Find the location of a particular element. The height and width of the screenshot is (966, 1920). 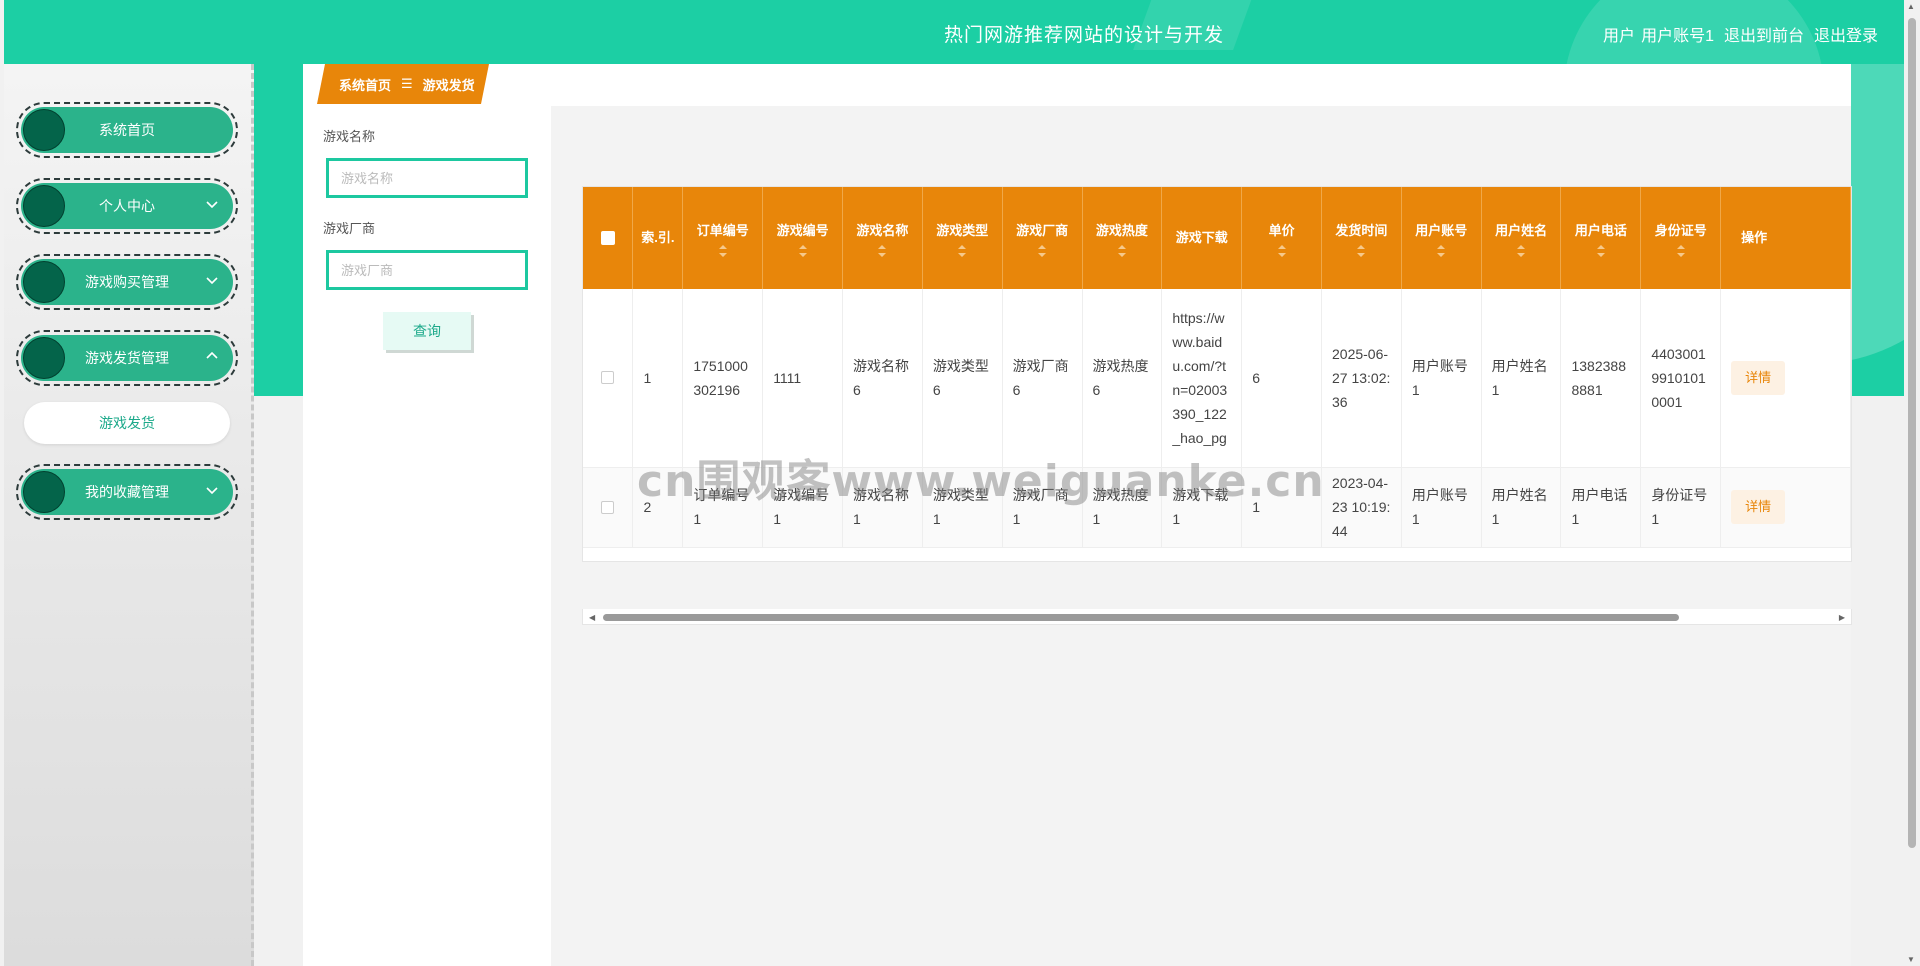

horizontal-scrollbar: ◀ ▶ is located at coordinates (1217, 617).